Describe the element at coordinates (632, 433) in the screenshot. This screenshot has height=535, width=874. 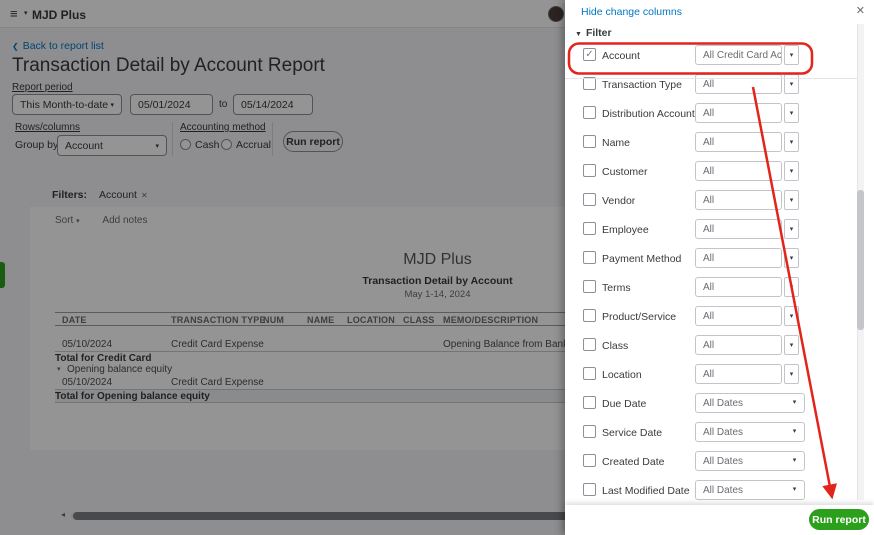
I see `filter-label: Service Date` at that location.